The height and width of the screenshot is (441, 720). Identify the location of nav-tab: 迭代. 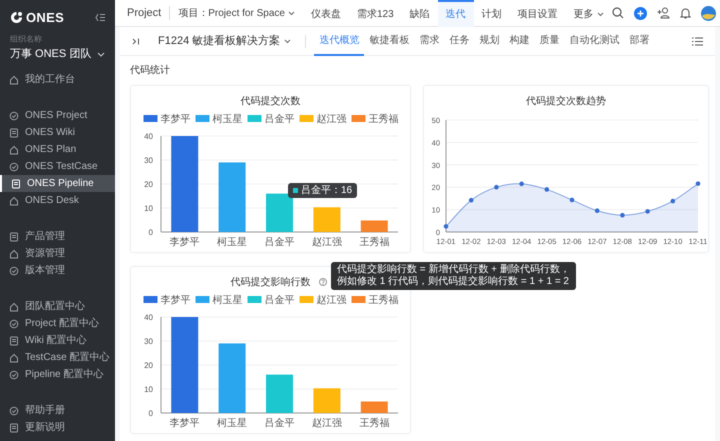
(456, 13).